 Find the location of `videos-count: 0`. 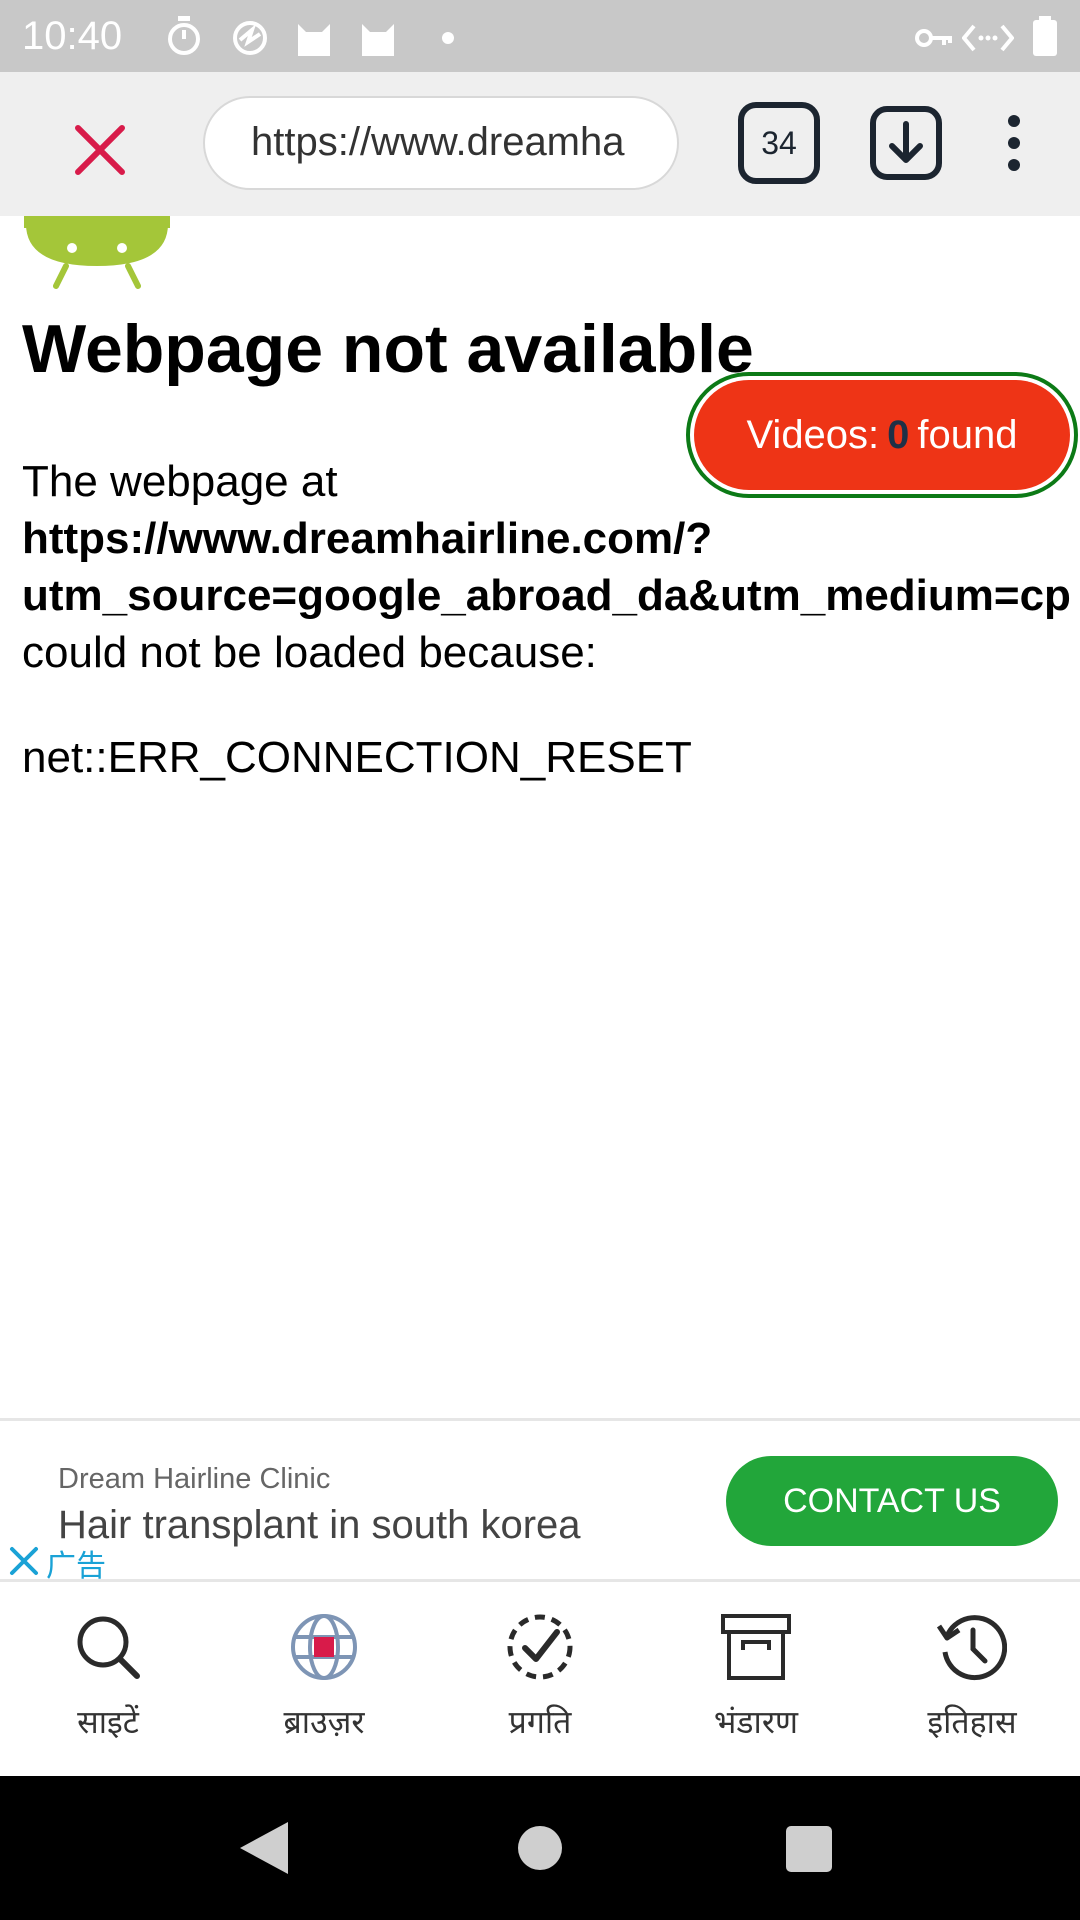

videos-count: 0 is located at coordinates (898, 434).